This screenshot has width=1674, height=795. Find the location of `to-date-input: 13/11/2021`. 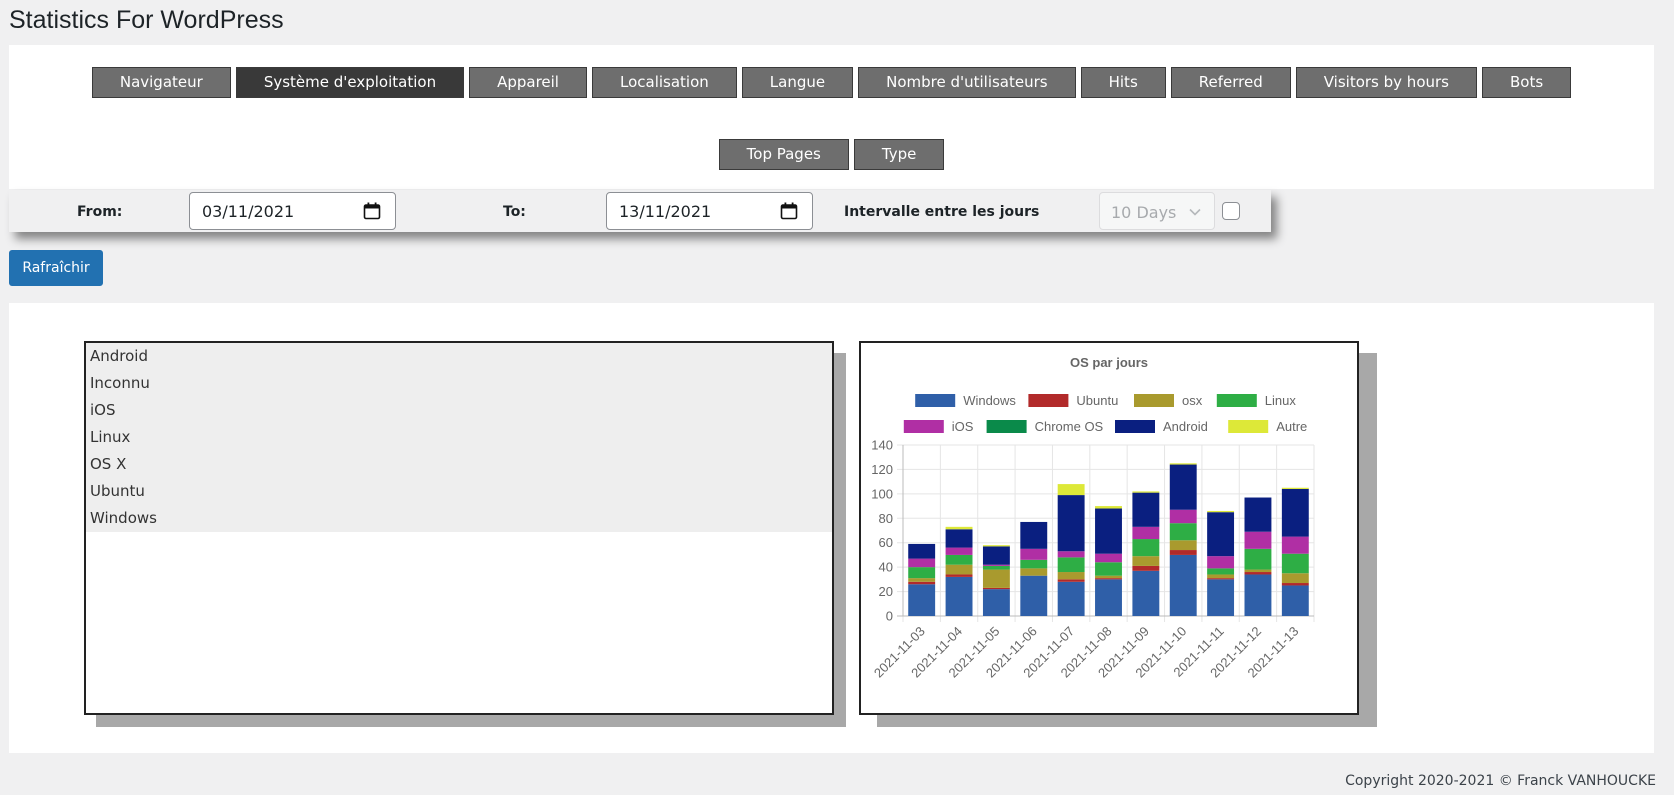

to-date-input: 13/11/2021 is located at coordinates (709, 211).